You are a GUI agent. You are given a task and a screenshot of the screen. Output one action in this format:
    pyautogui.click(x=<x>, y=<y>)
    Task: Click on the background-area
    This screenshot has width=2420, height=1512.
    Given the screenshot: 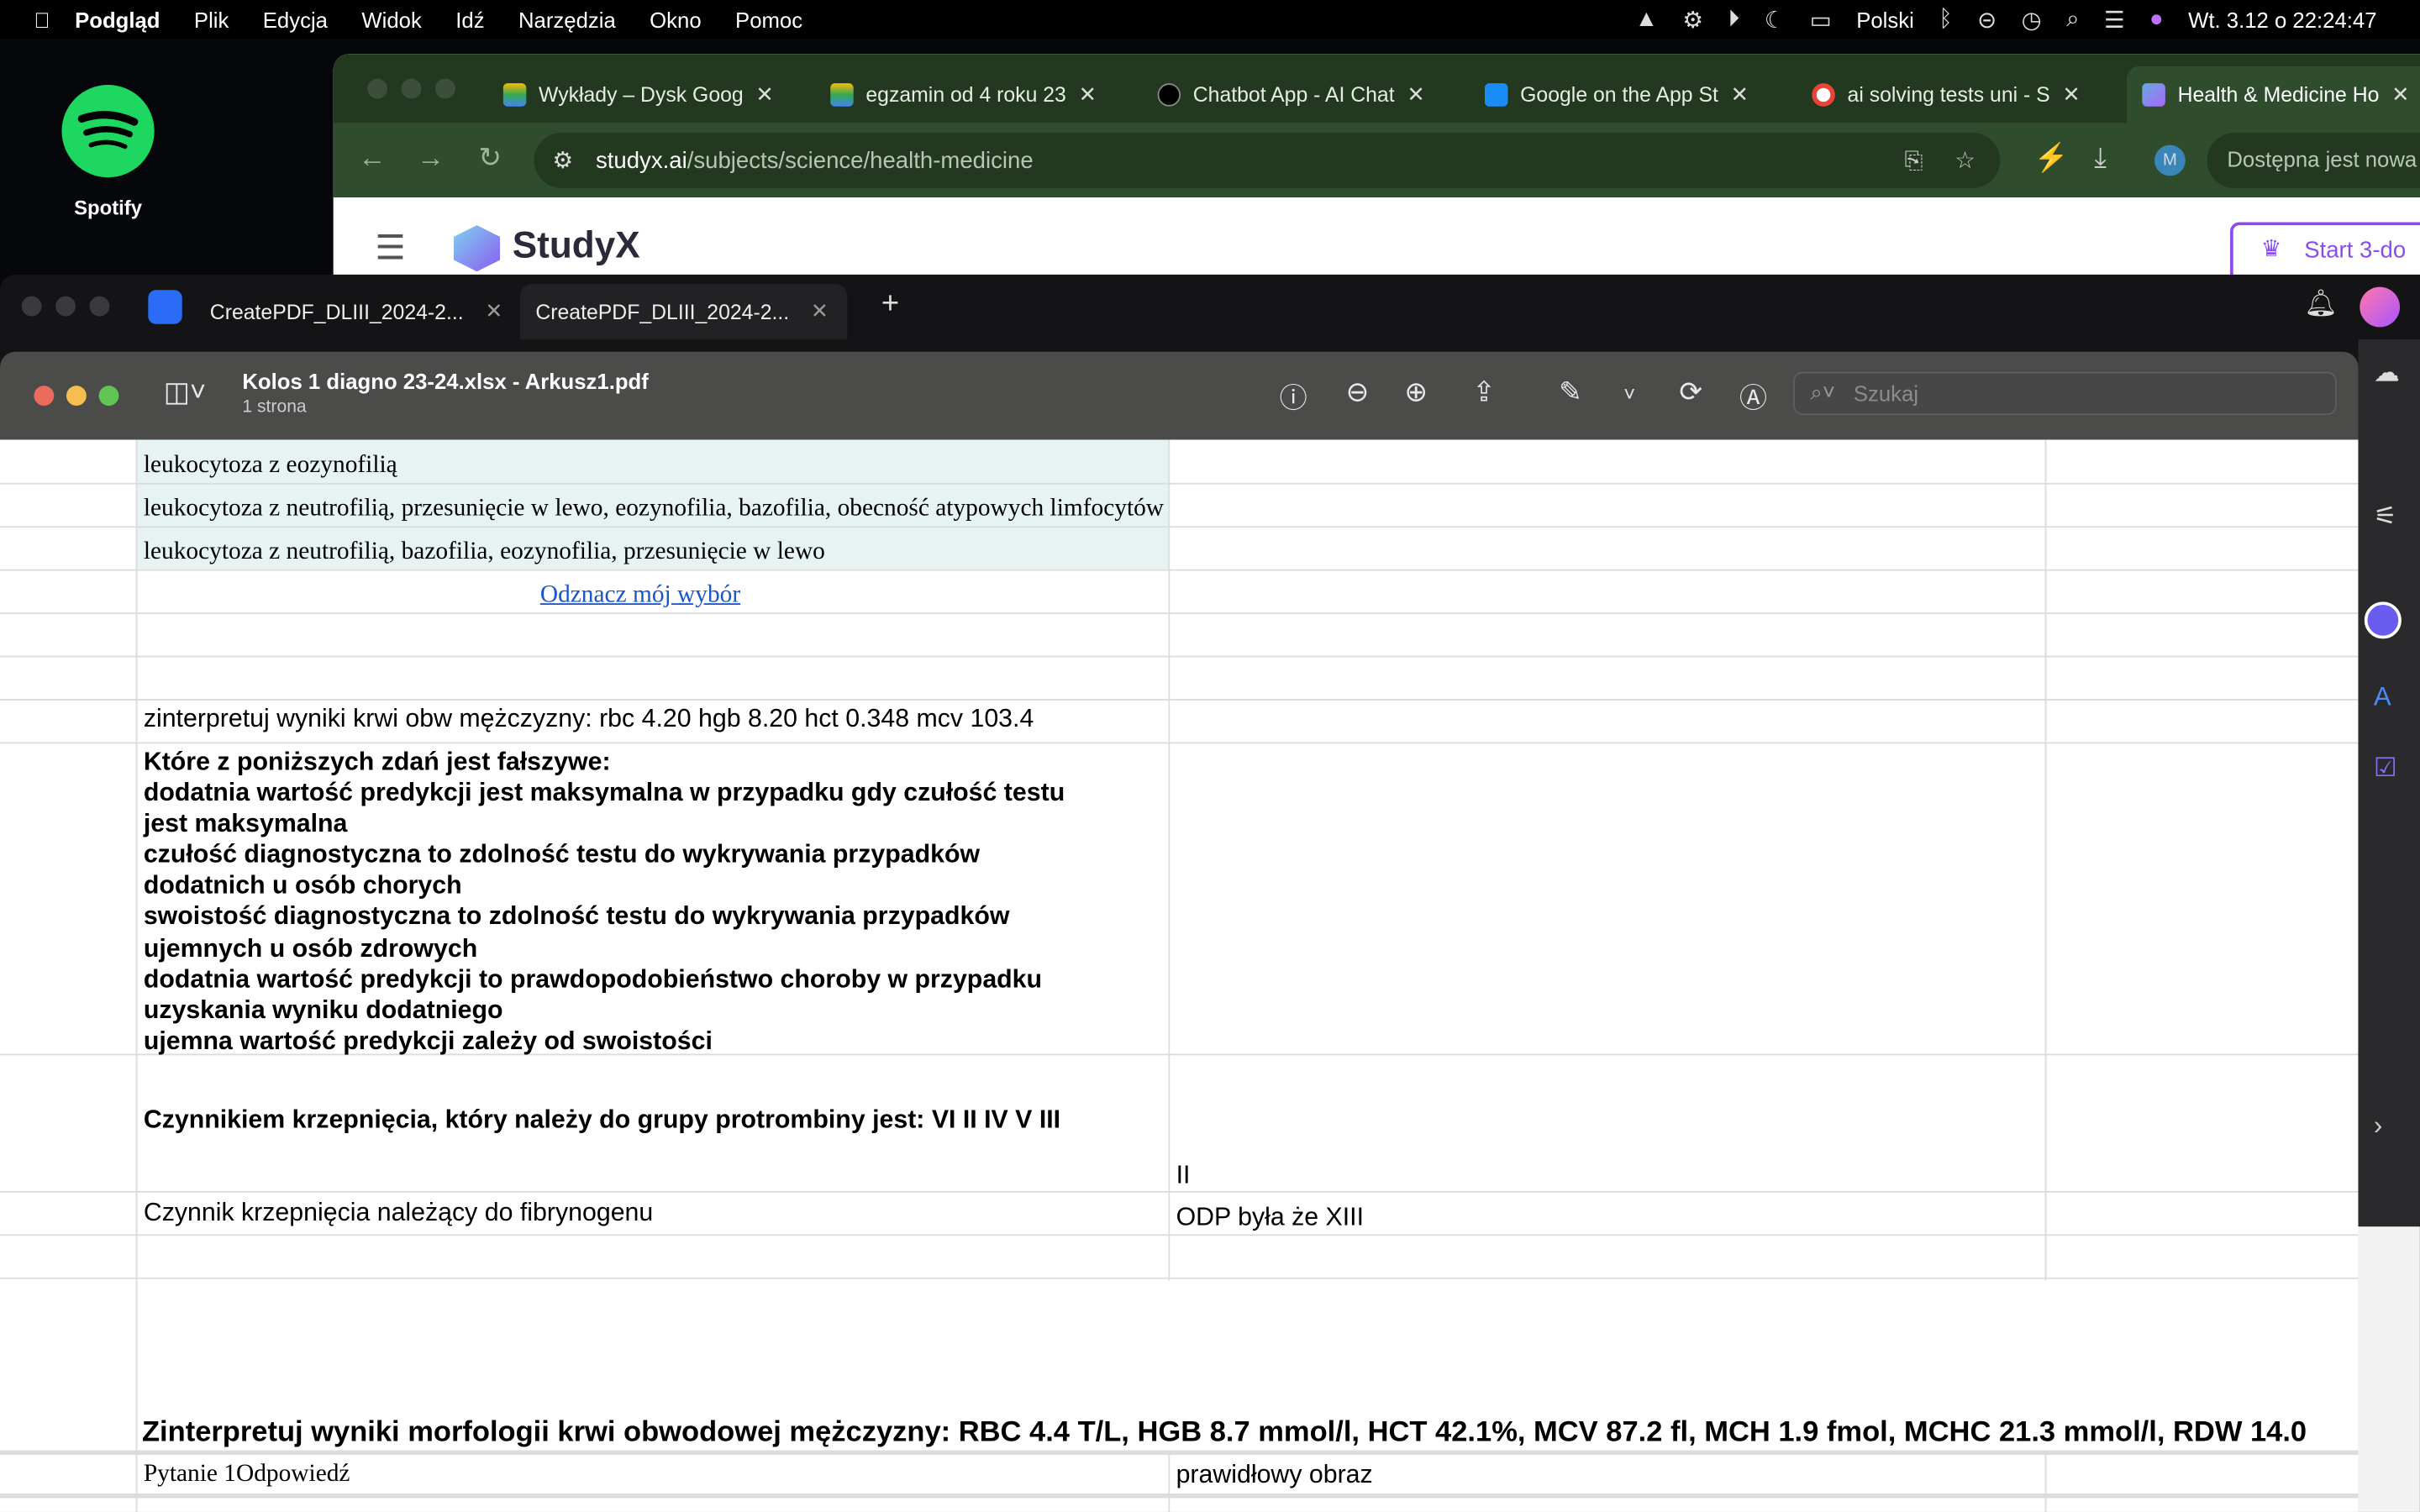 What is the action you would take?
    pyautogui.click(x=2389, y=1369)
    